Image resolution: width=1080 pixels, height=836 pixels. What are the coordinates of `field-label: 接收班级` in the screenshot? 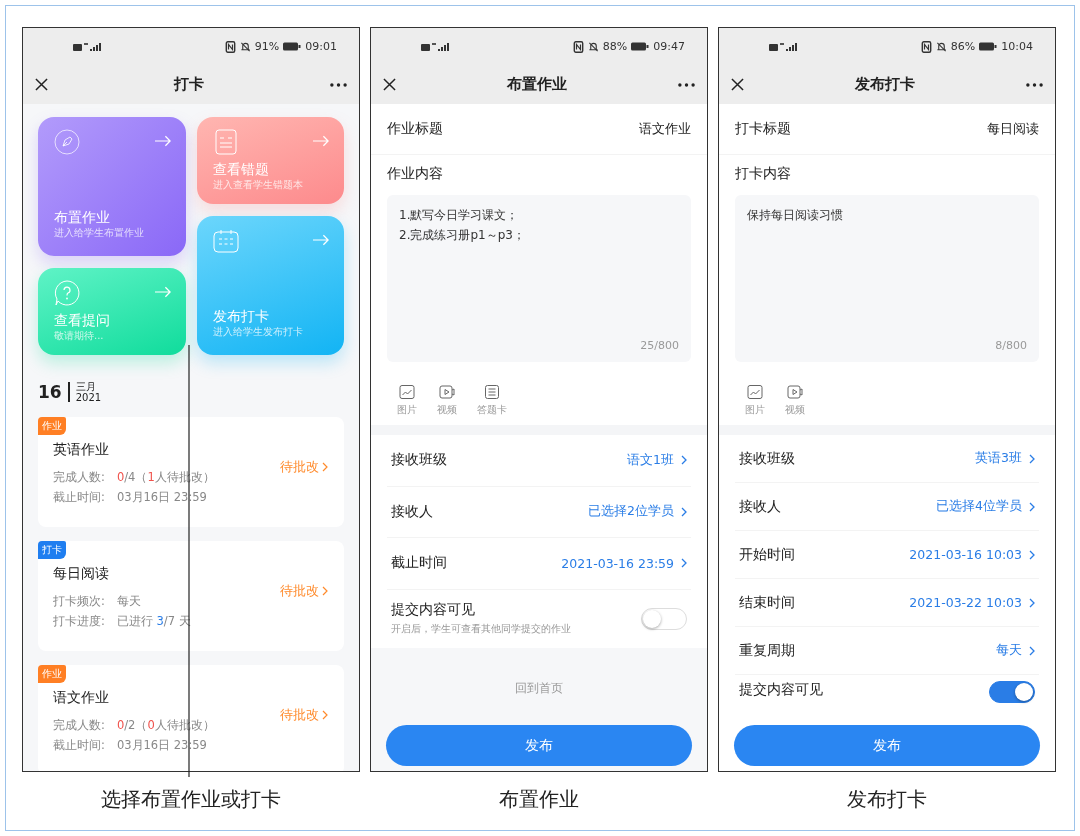 It's located at (767, 458).